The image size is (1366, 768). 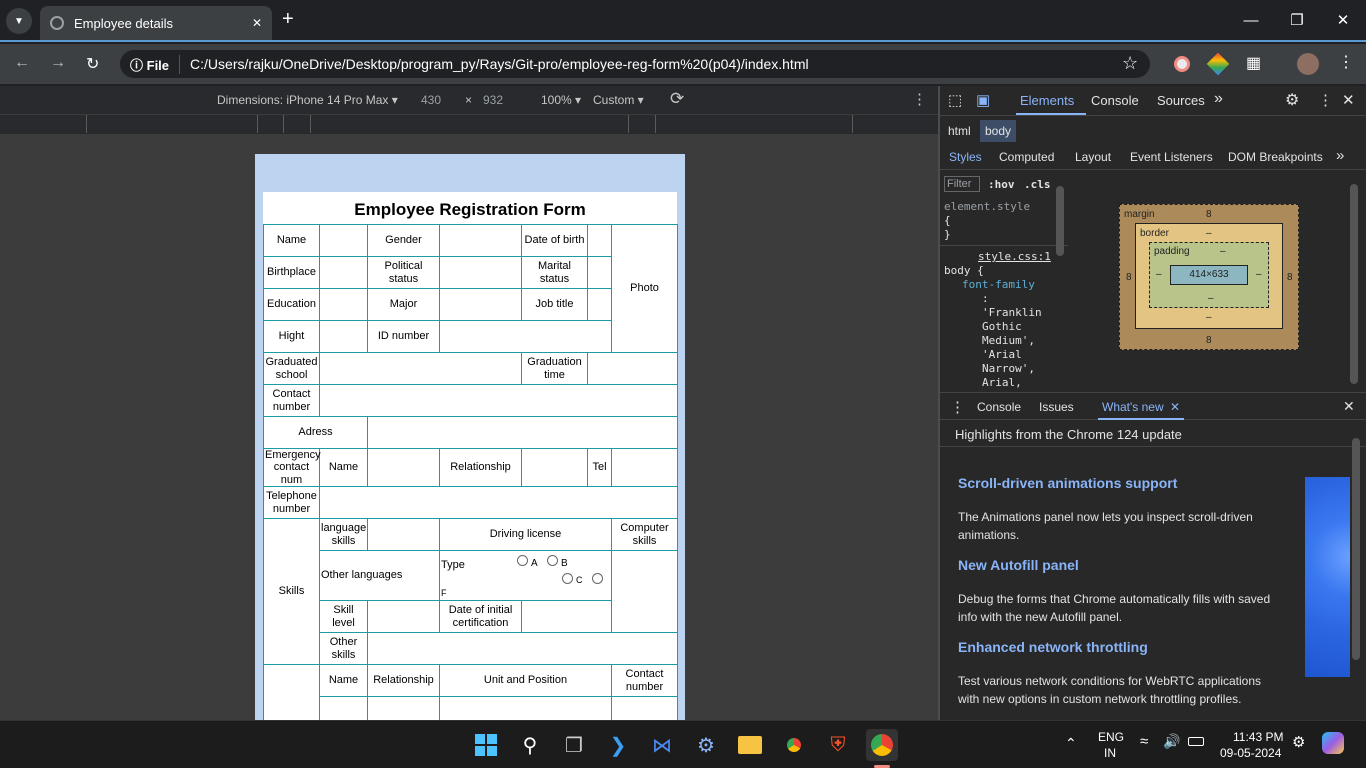 What do you see at coordinates (1218, 99) in the screenshot?
I see `more-tabs-icon: »` at bounding box center [1218, 99].